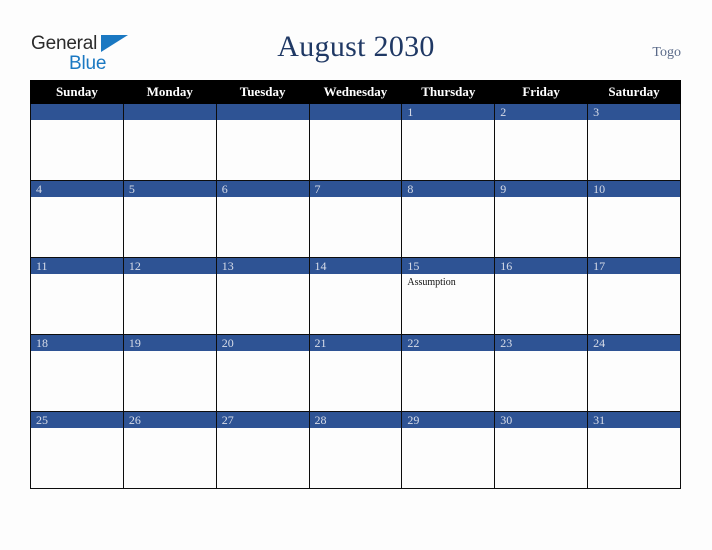 The height and width of the screenshot is (550, 712). Describe the element at coordinates (448, 450) in the screenshot. I see `calendar-day-cell: 29` at that location.